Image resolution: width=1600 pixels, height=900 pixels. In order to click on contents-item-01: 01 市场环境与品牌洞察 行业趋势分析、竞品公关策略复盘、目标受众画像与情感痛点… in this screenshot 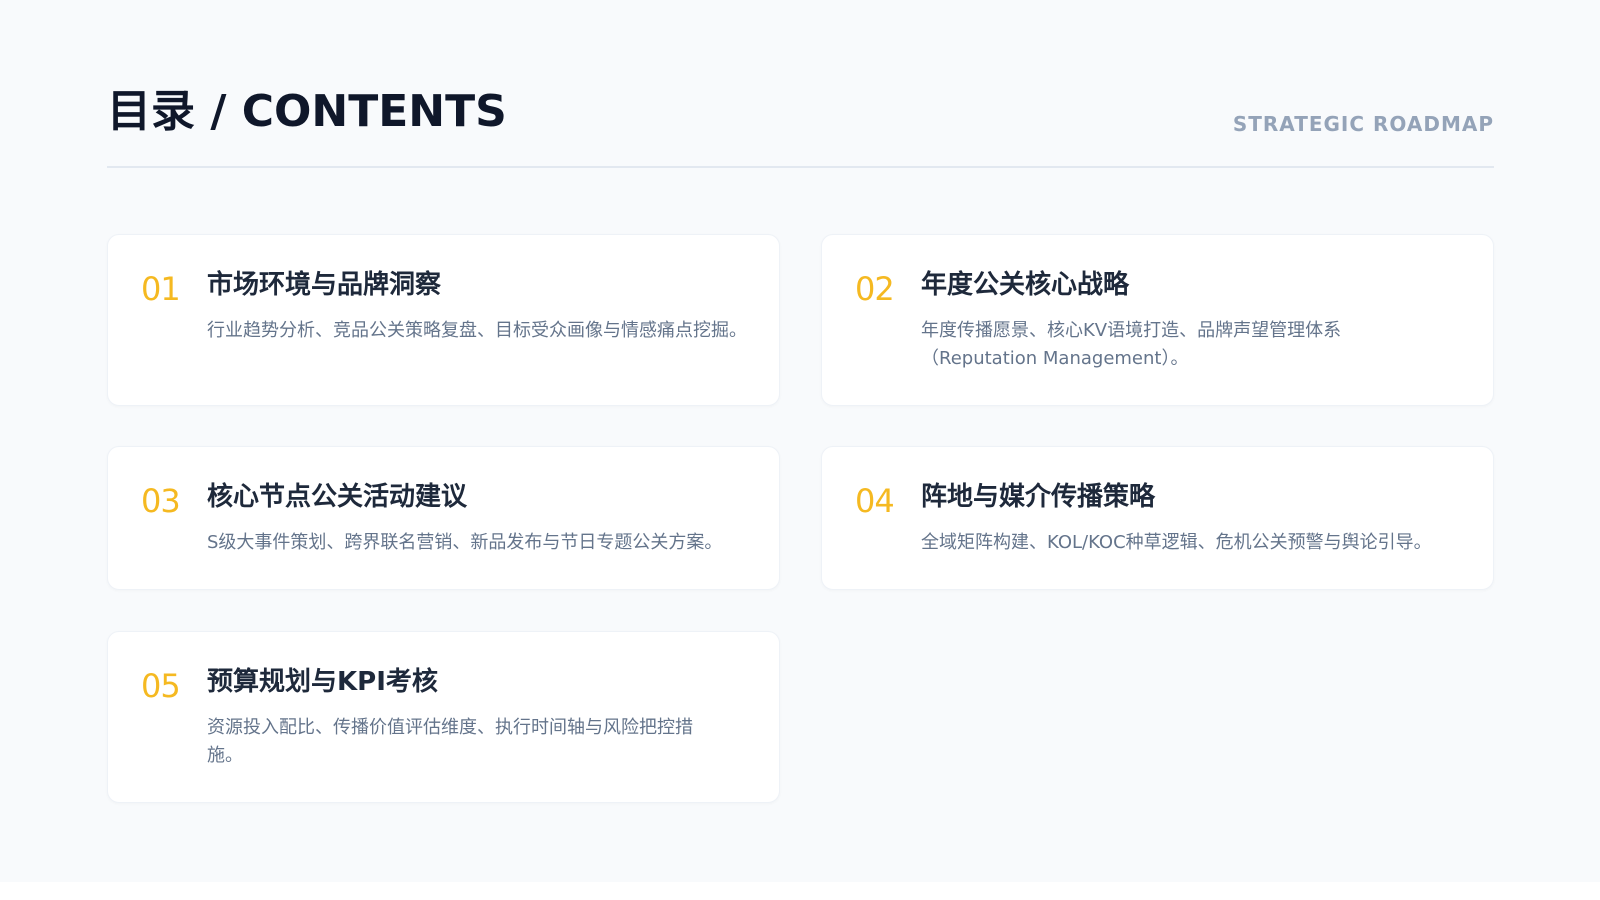, I will do `click(443, 320)`.